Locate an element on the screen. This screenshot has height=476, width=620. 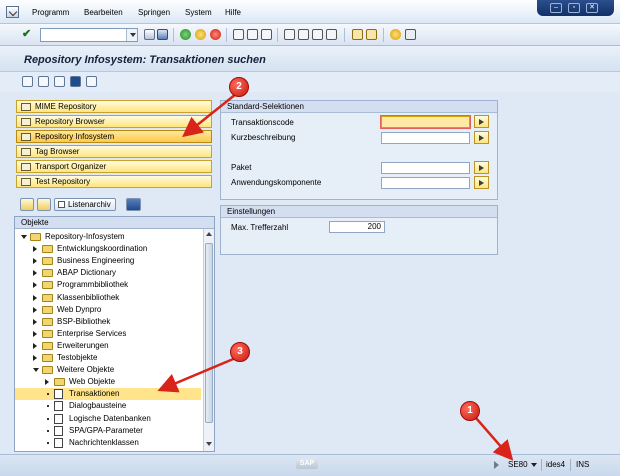
window-controls: – ▫ ✕ is located at coordinates (575, 8).